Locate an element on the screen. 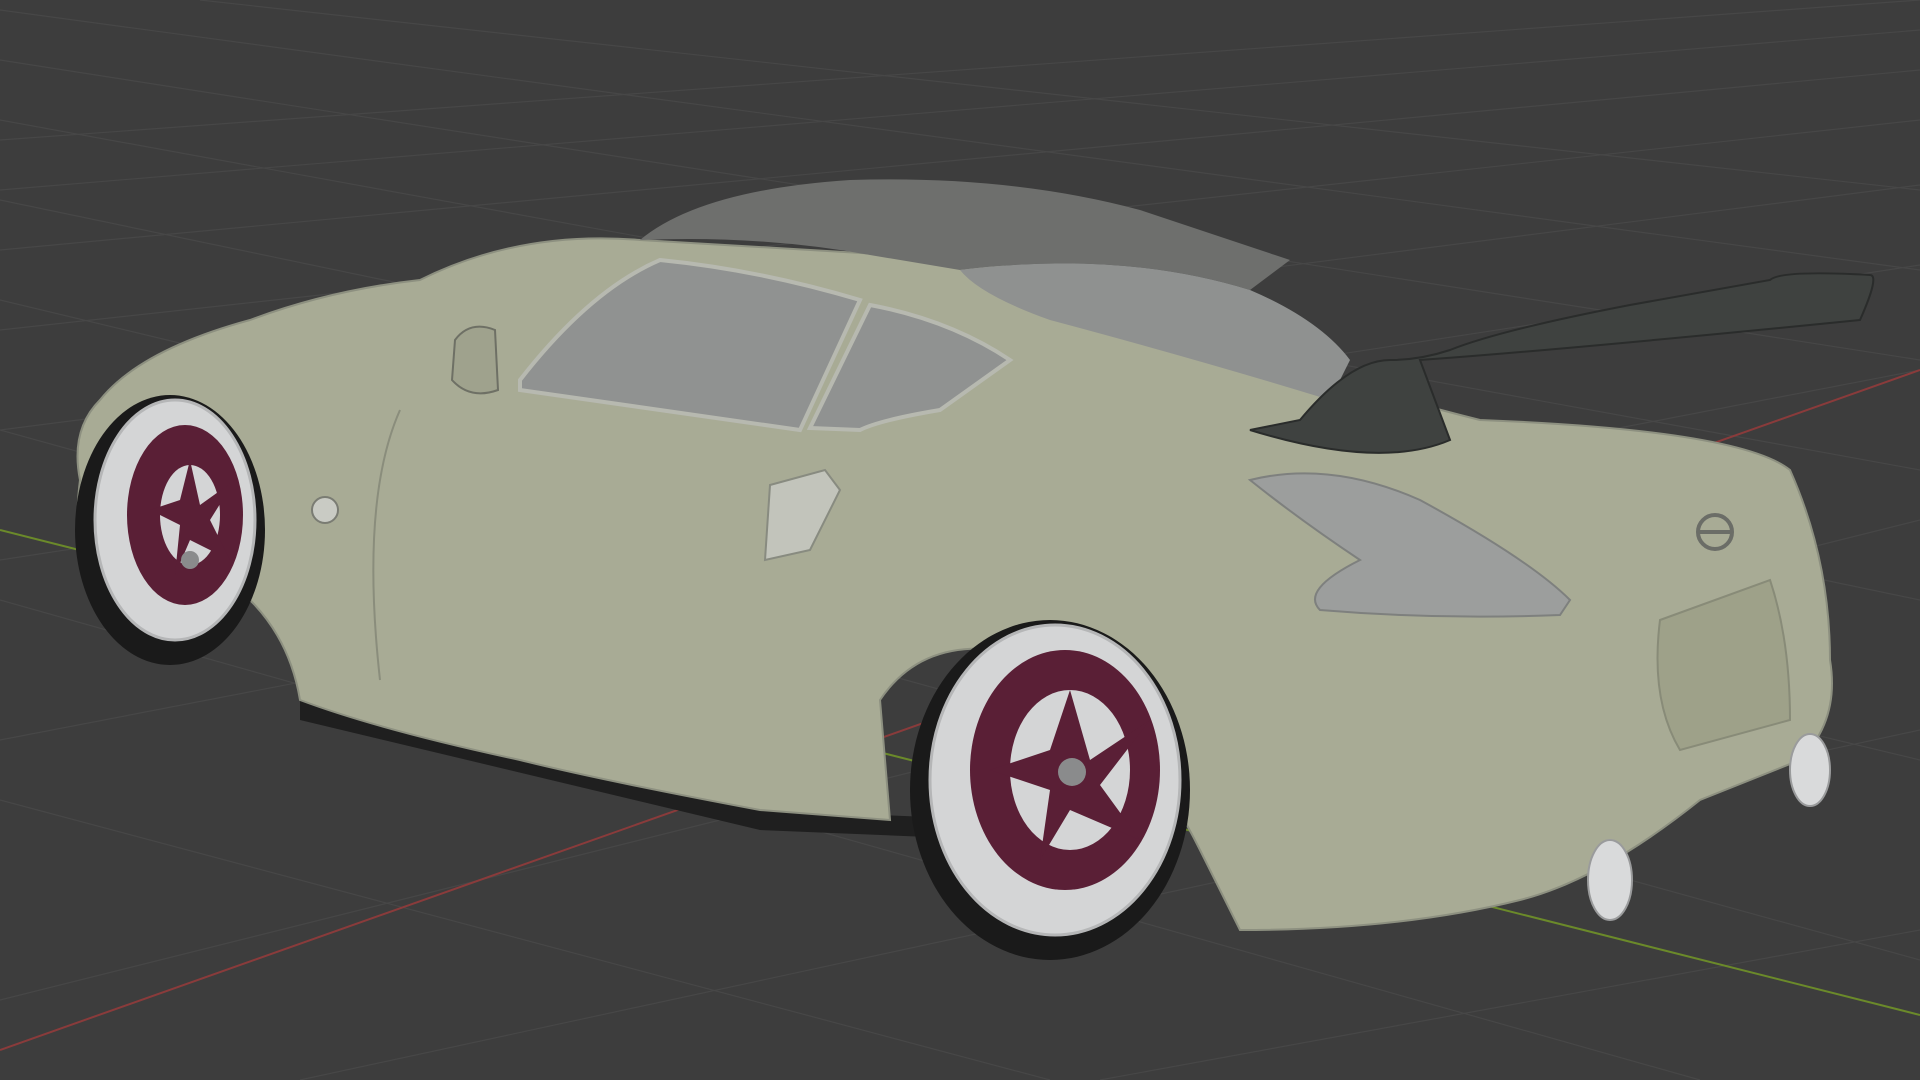  front-wheel is located at coordinates (170, 530).